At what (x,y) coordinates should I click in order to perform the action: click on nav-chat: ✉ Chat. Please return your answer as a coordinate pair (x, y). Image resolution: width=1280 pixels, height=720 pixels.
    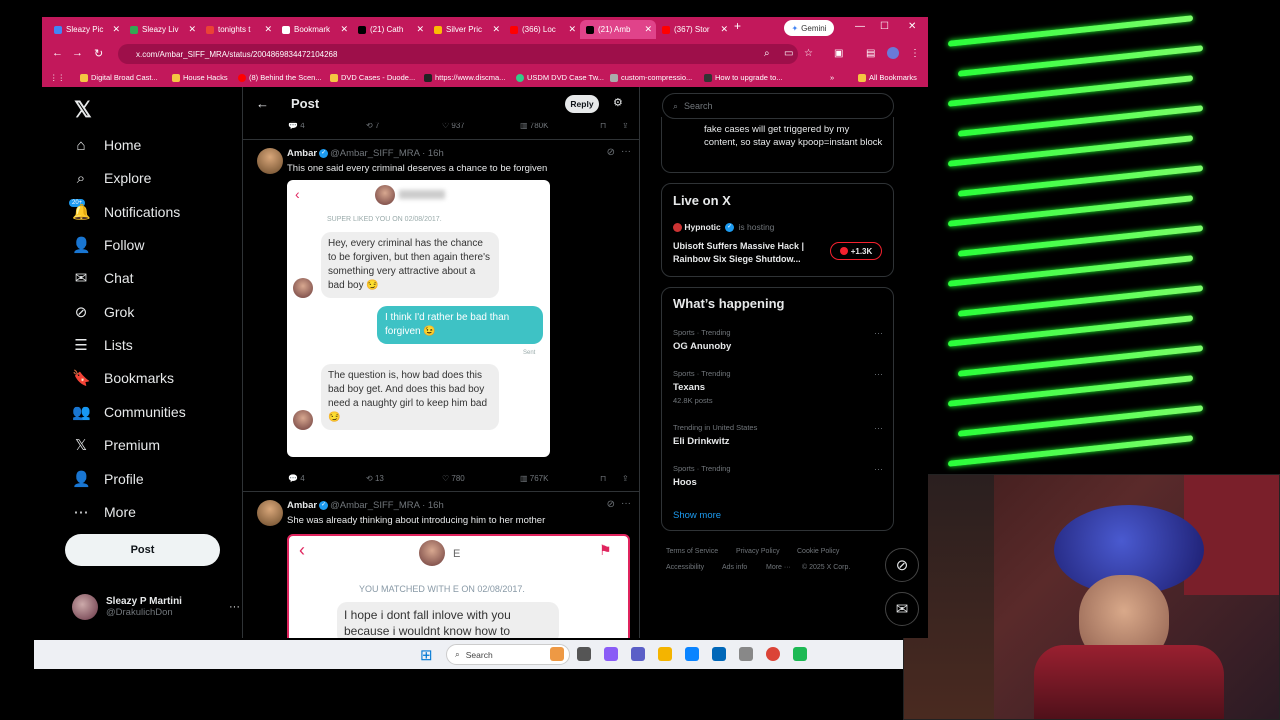
    Looking at the image, I should click on (103, 278).